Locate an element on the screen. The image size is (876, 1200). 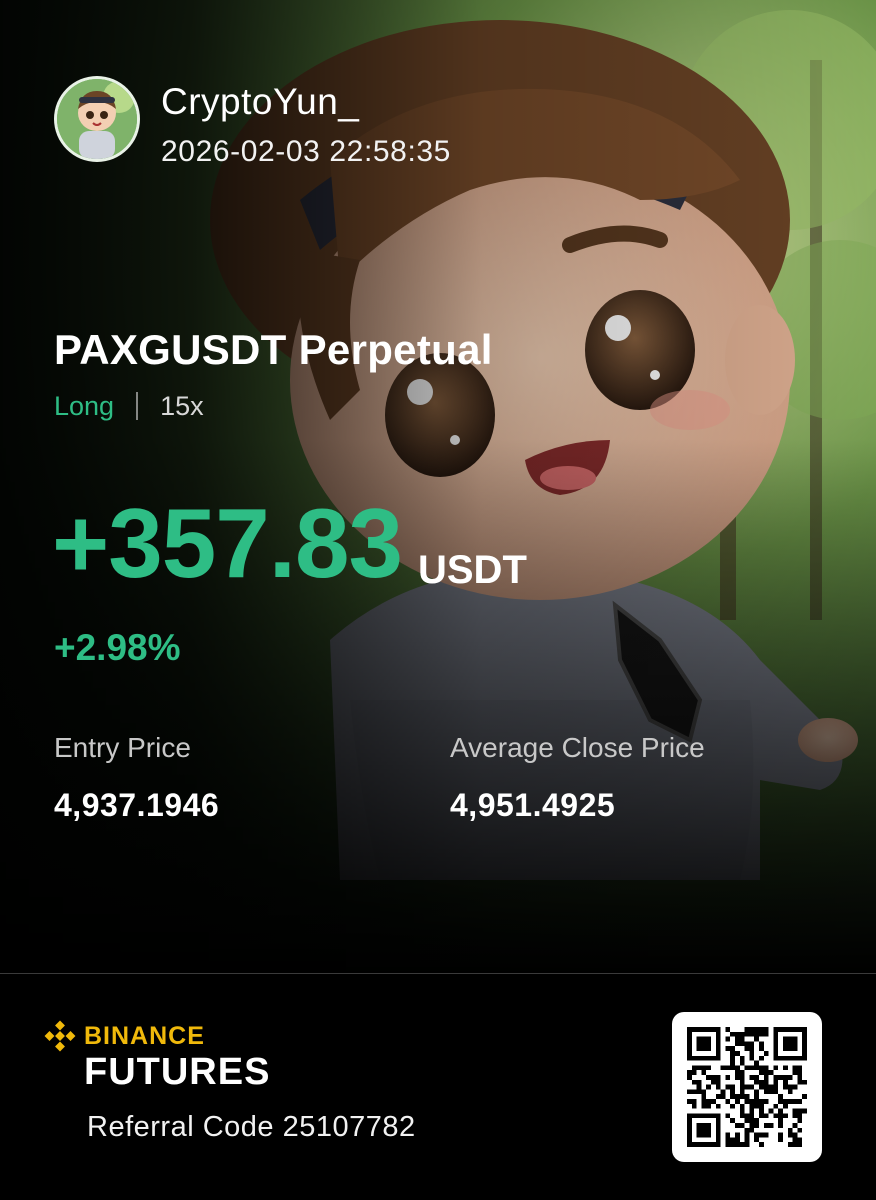
timestamp: 2026-02-03 22:58:35 is located at coordinates (306, 151).